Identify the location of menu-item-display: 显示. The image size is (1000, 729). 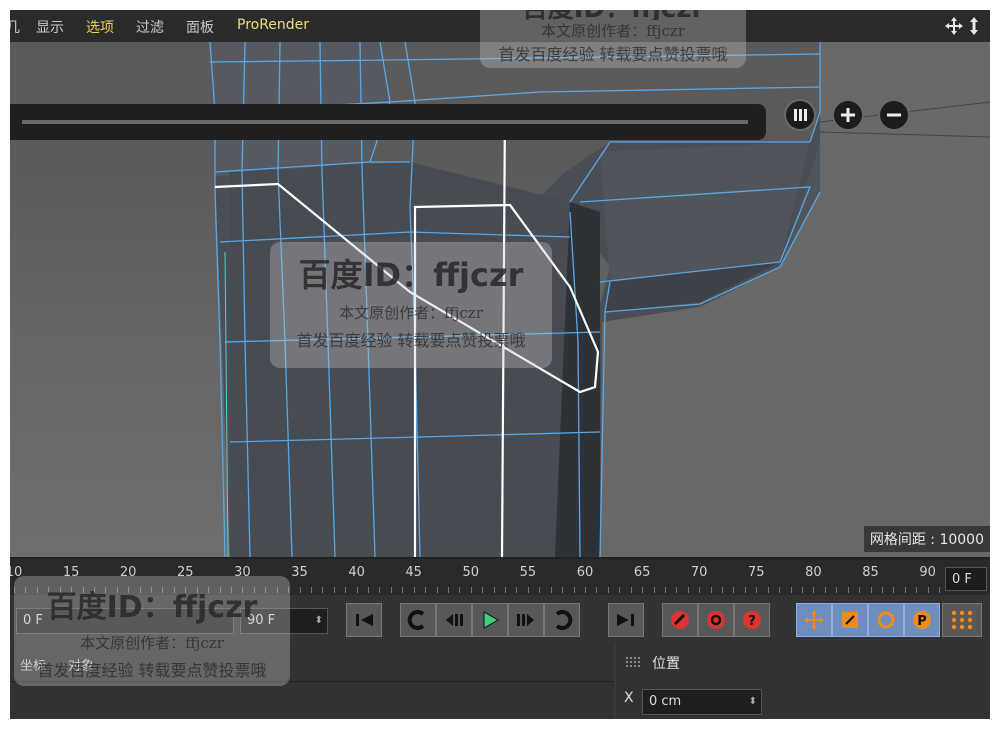
(50, 27).